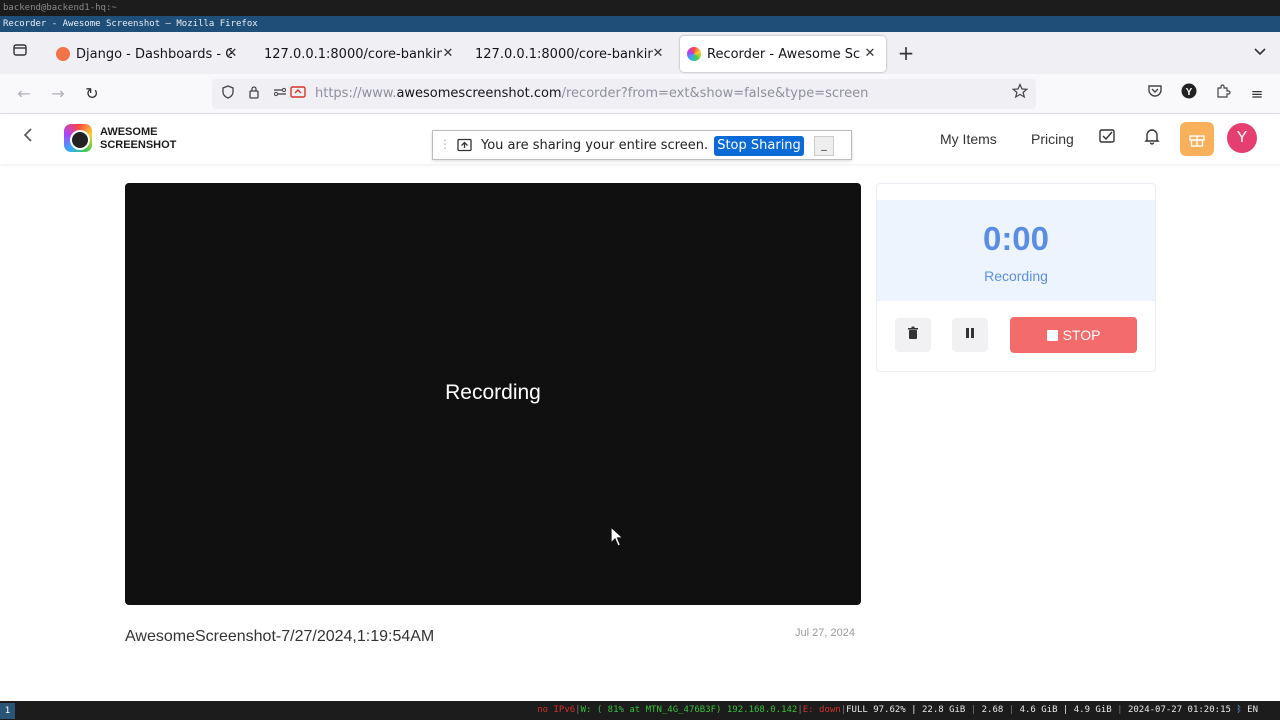  Describe the element at coordinates (556, 710) in the screenshot. I see `ipv6-status: no IPv6` at that location.